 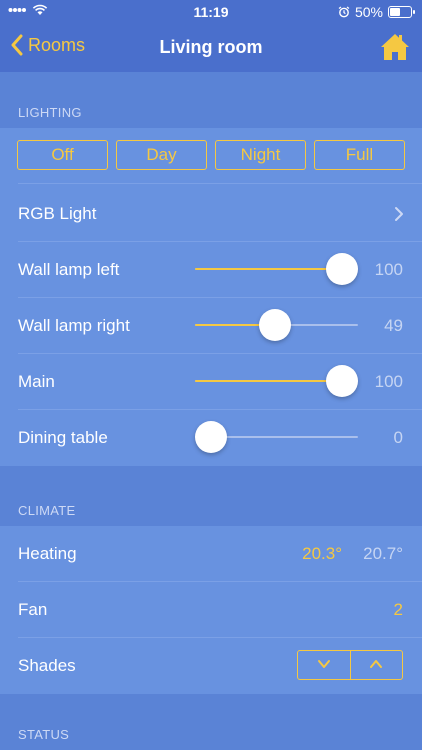 I want to click on chevron-up-icon, so click(x=376, y=664).